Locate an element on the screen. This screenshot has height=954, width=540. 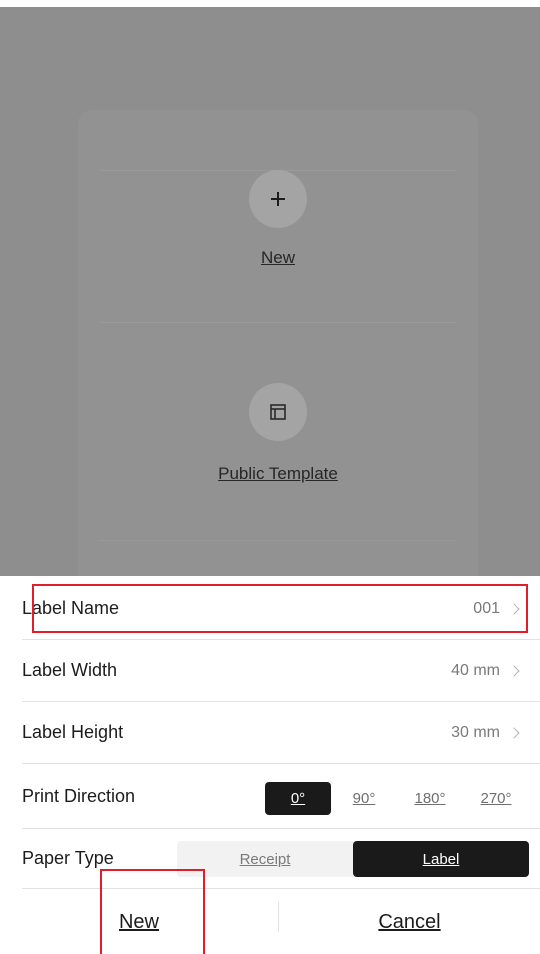
public-template-link: Public Template is located at coordinates (278, 474).